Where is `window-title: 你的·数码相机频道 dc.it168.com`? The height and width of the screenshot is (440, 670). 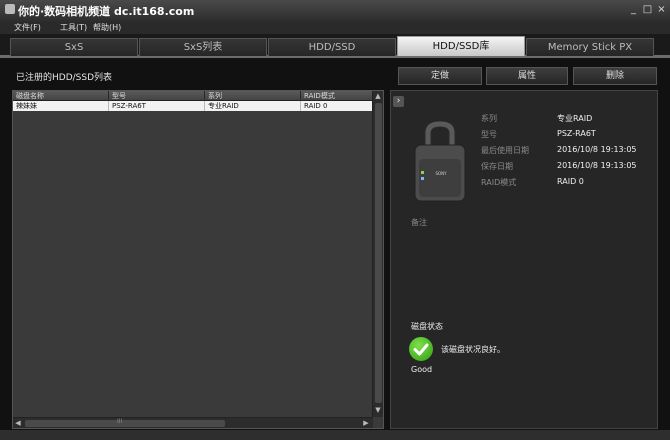 window-title: 你的·数码相机频道 dc.it168.com is located at coordinates (106, 11).